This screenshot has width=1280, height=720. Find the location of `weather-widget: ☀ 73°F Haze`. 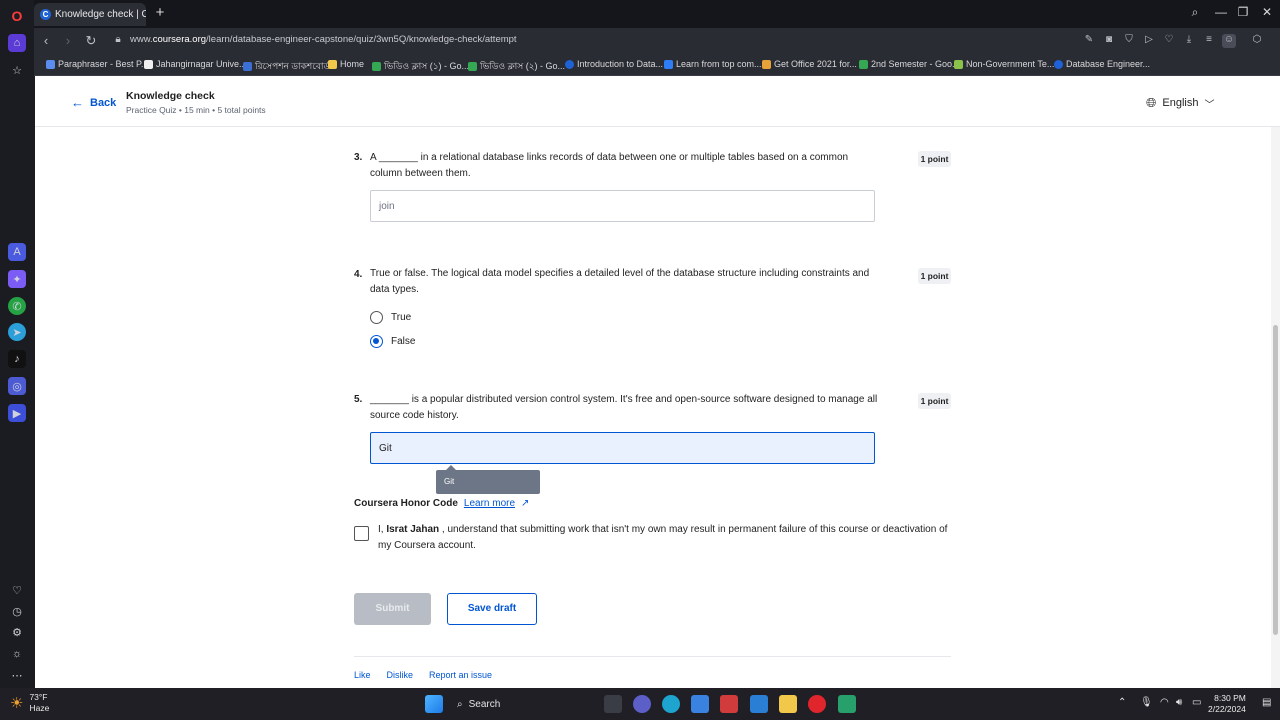

weather-widget: ☀ 73°F Haze is located at coordinates (29, 703).